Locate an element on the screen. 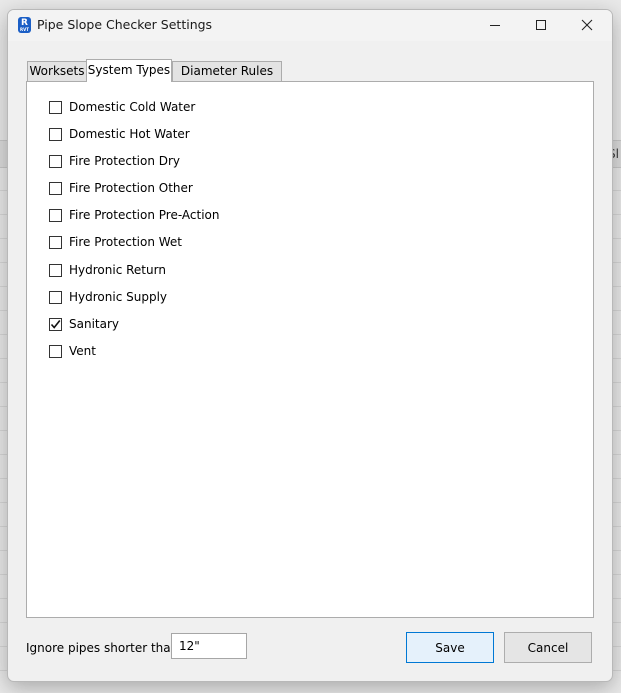 Image resolution: width=621 pixels, height=693 pixels. cancel-button: Cancel is located at coordinates (548, 647).